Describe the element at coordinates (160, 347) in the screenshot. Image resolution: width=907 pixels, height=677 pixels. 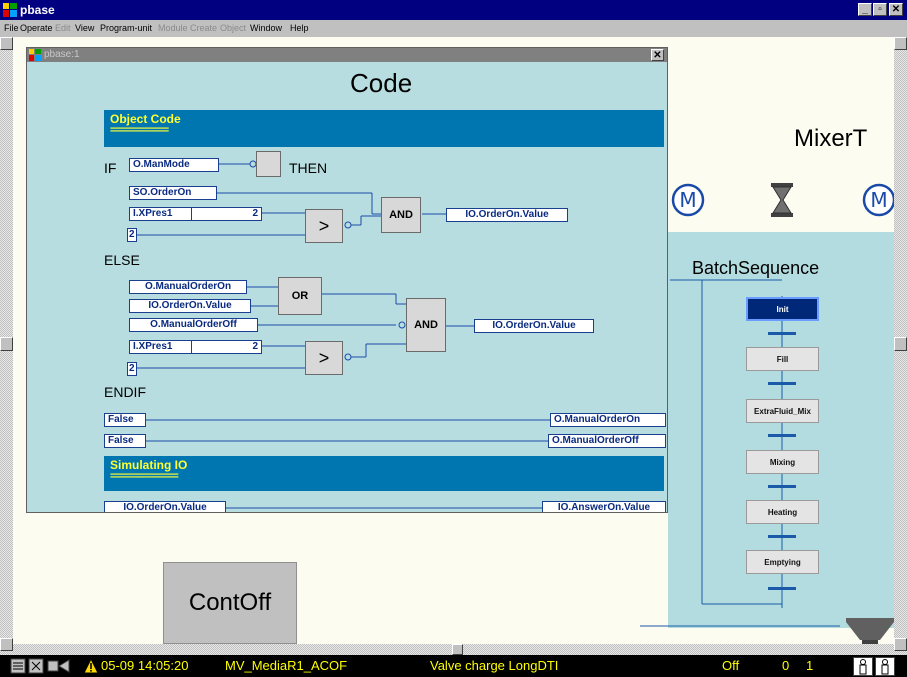
I see `else-input-ixpres1: I.XPres1` at that location.